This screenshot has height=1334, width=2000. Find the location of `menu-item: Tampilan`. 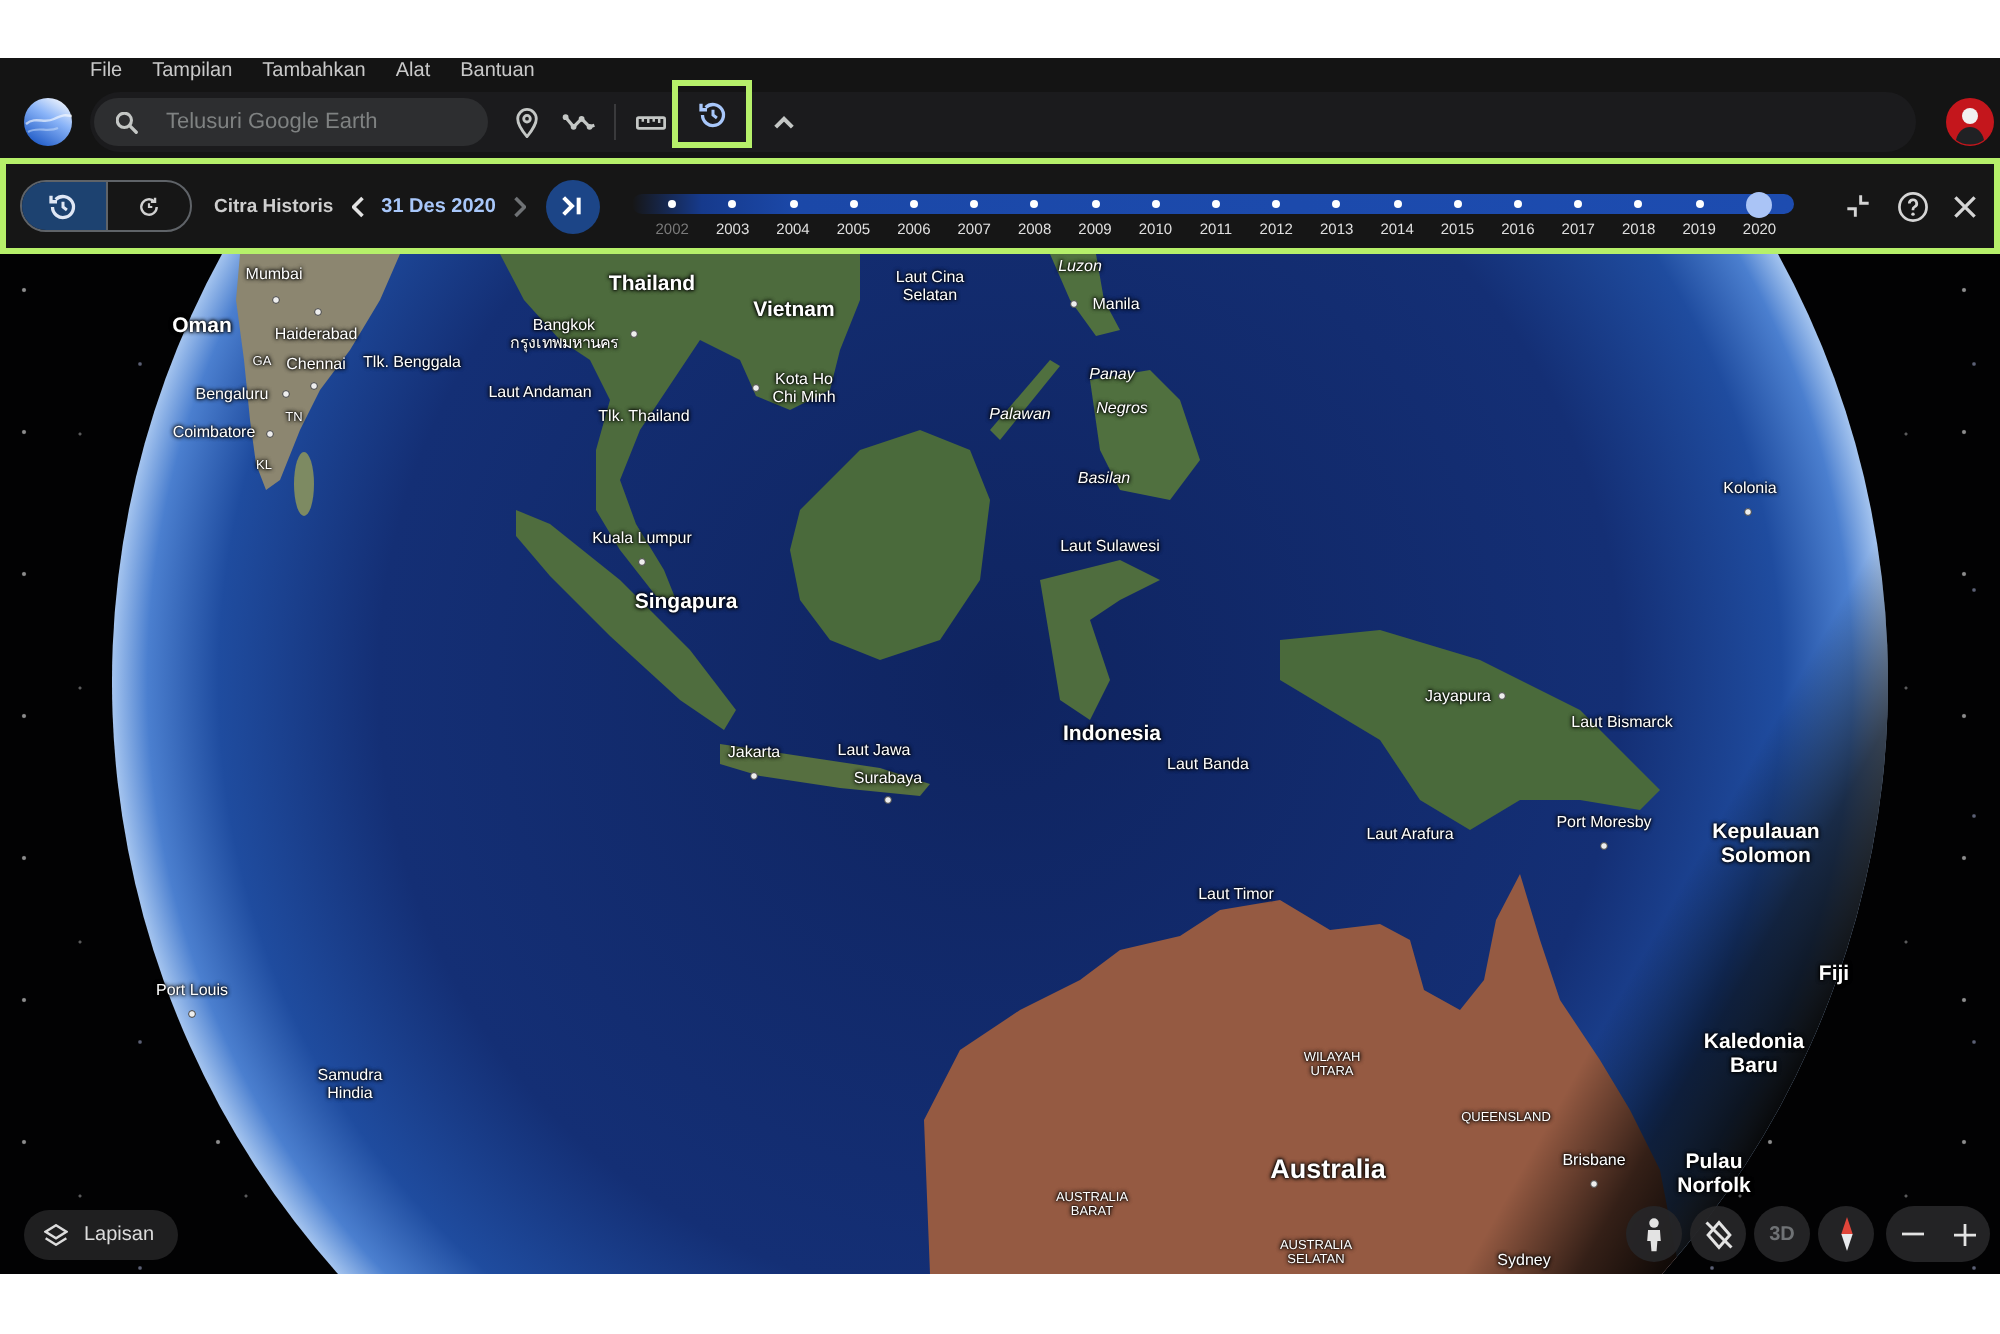

menu-item: Tampilan is located at coordinates (192, 72).